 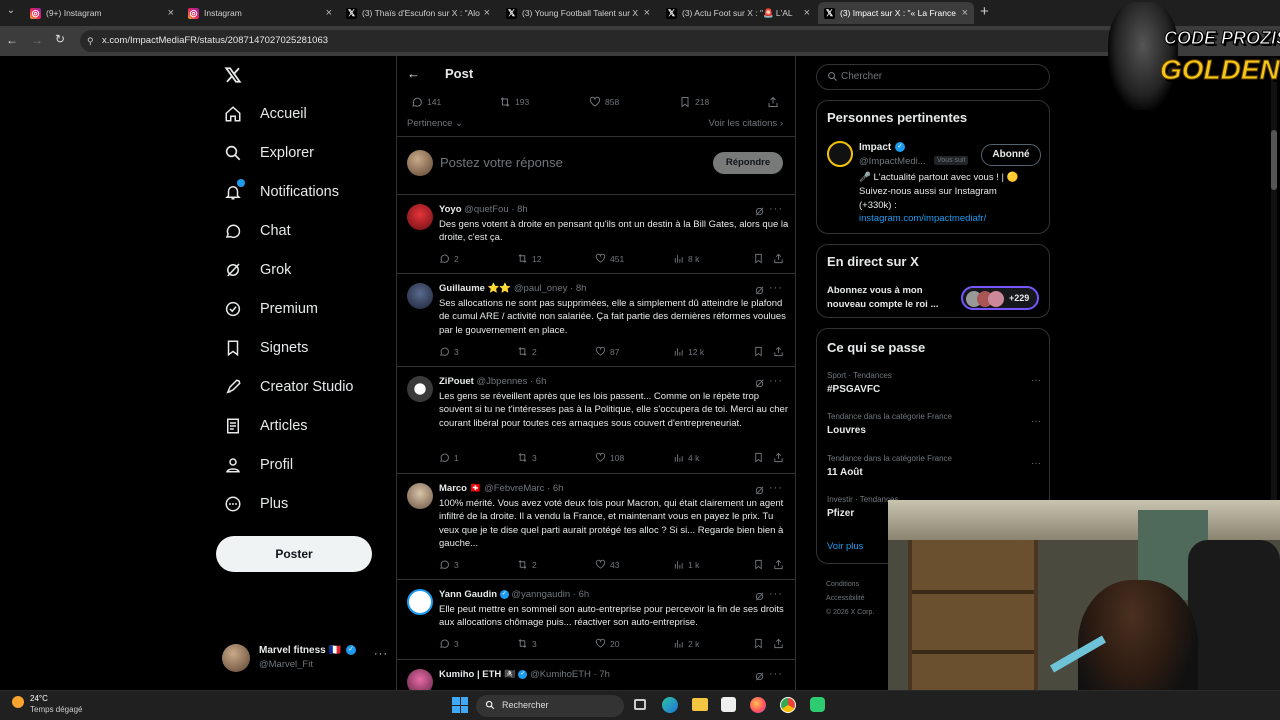 I want to click on browser-tab: 𝕏 (3) Actu Foot sur X : "🚨 L'AL ×, so click(x=738, y=13).